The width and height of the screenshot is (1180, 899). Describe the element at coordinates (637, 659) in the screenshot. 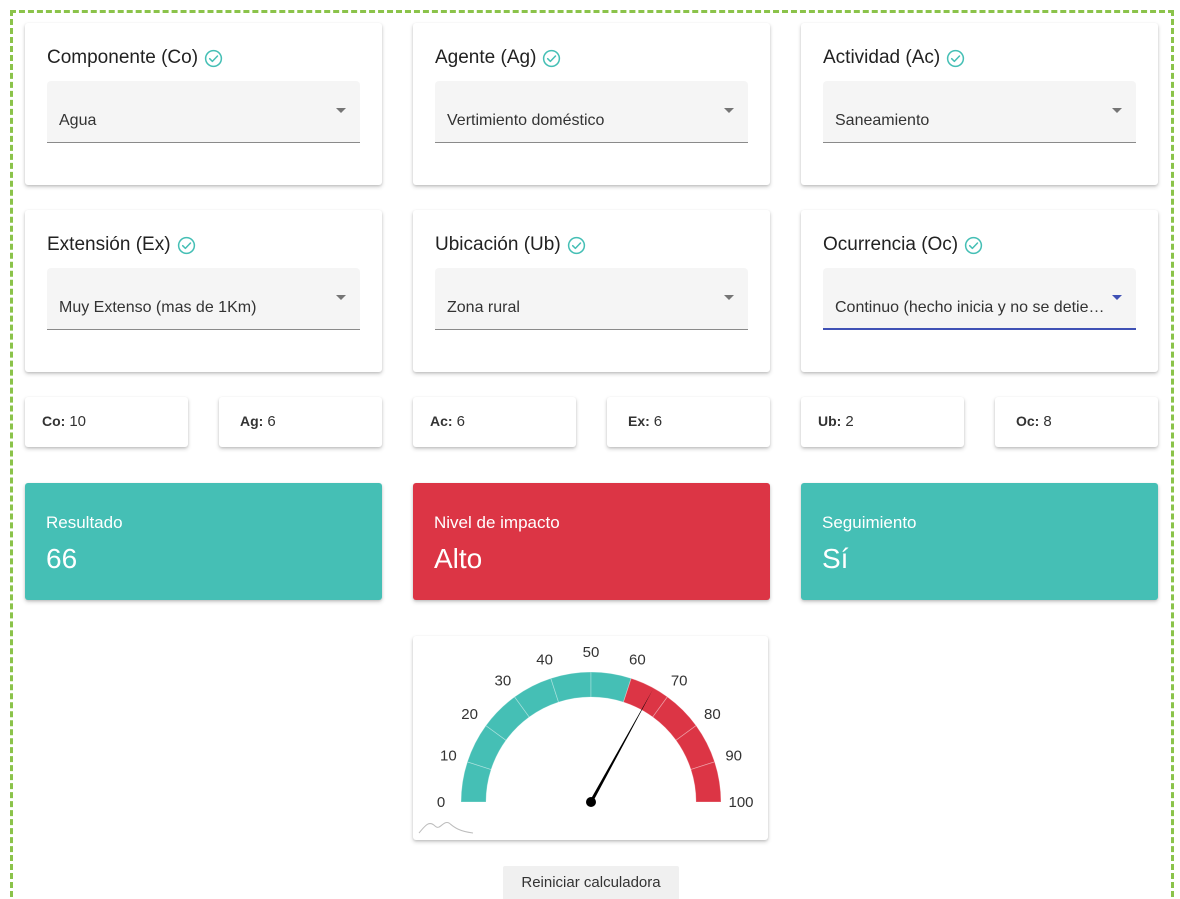

I see `gauge-tick-label: 60` at that location.